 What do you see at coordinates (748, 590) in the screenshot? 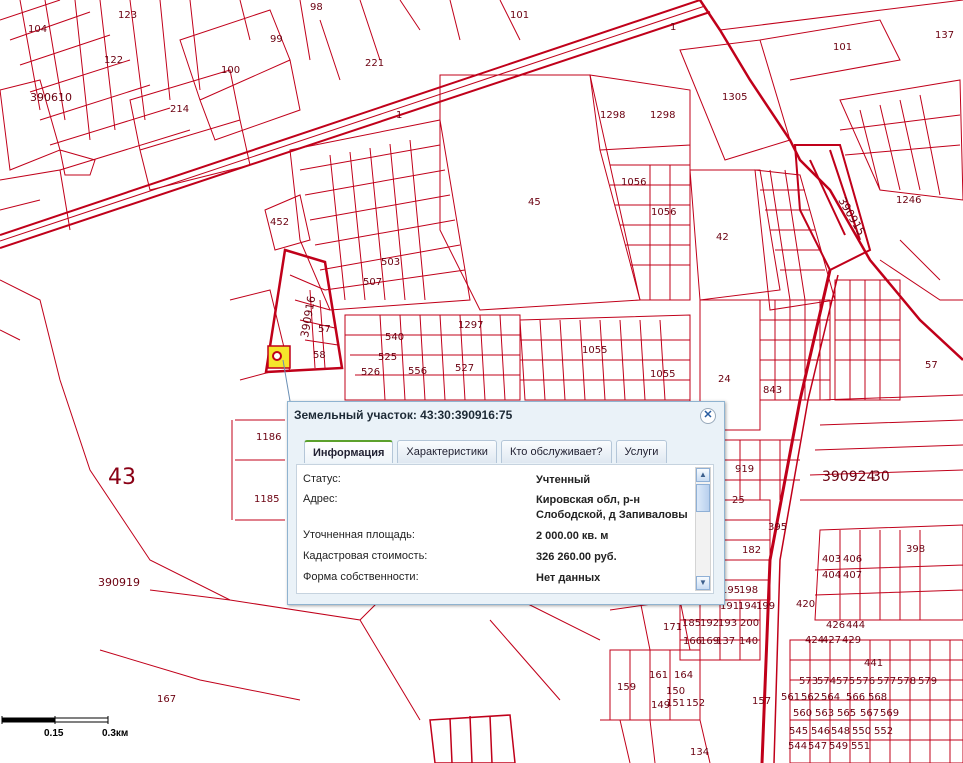
I see `parcel-number-label: 198` at bounding box center [748, 590].